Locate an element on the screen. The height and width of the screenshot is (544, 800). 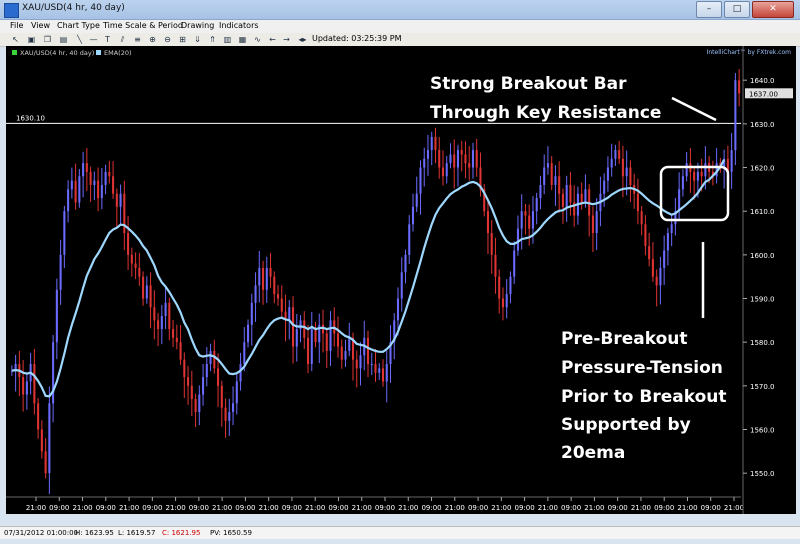
down-icon: ⇓ is located at coordinates (197, 39).